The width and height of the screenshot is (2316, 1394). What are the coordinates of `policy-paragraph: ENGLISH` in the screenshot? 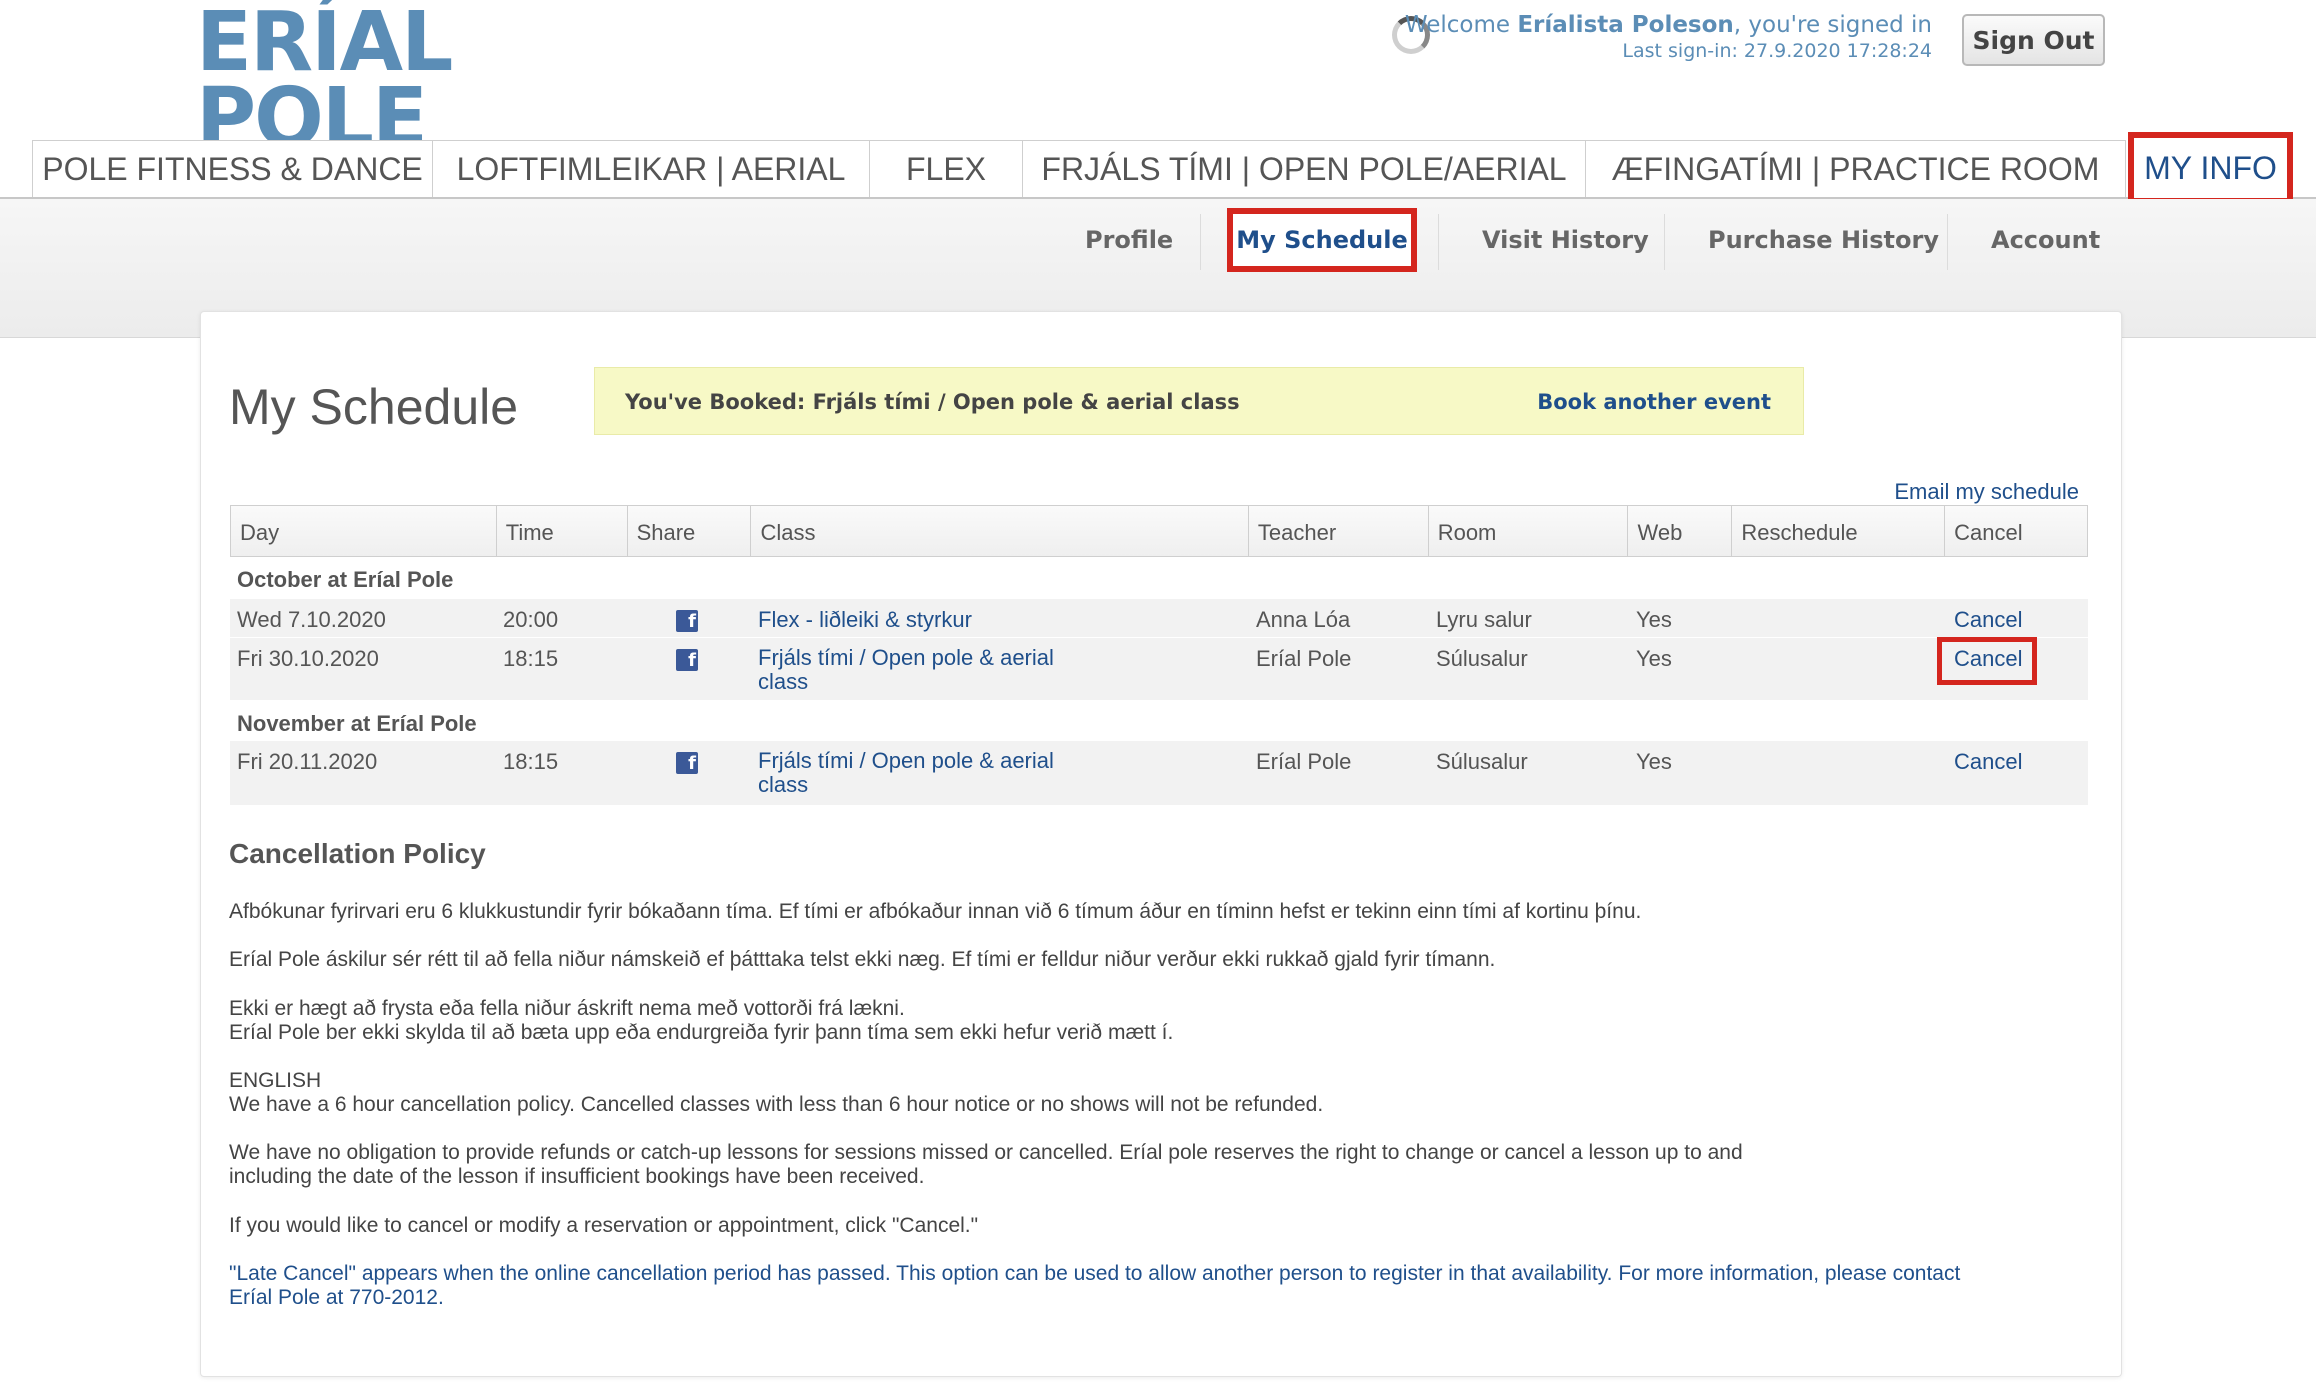 It's located at (275, 1080).